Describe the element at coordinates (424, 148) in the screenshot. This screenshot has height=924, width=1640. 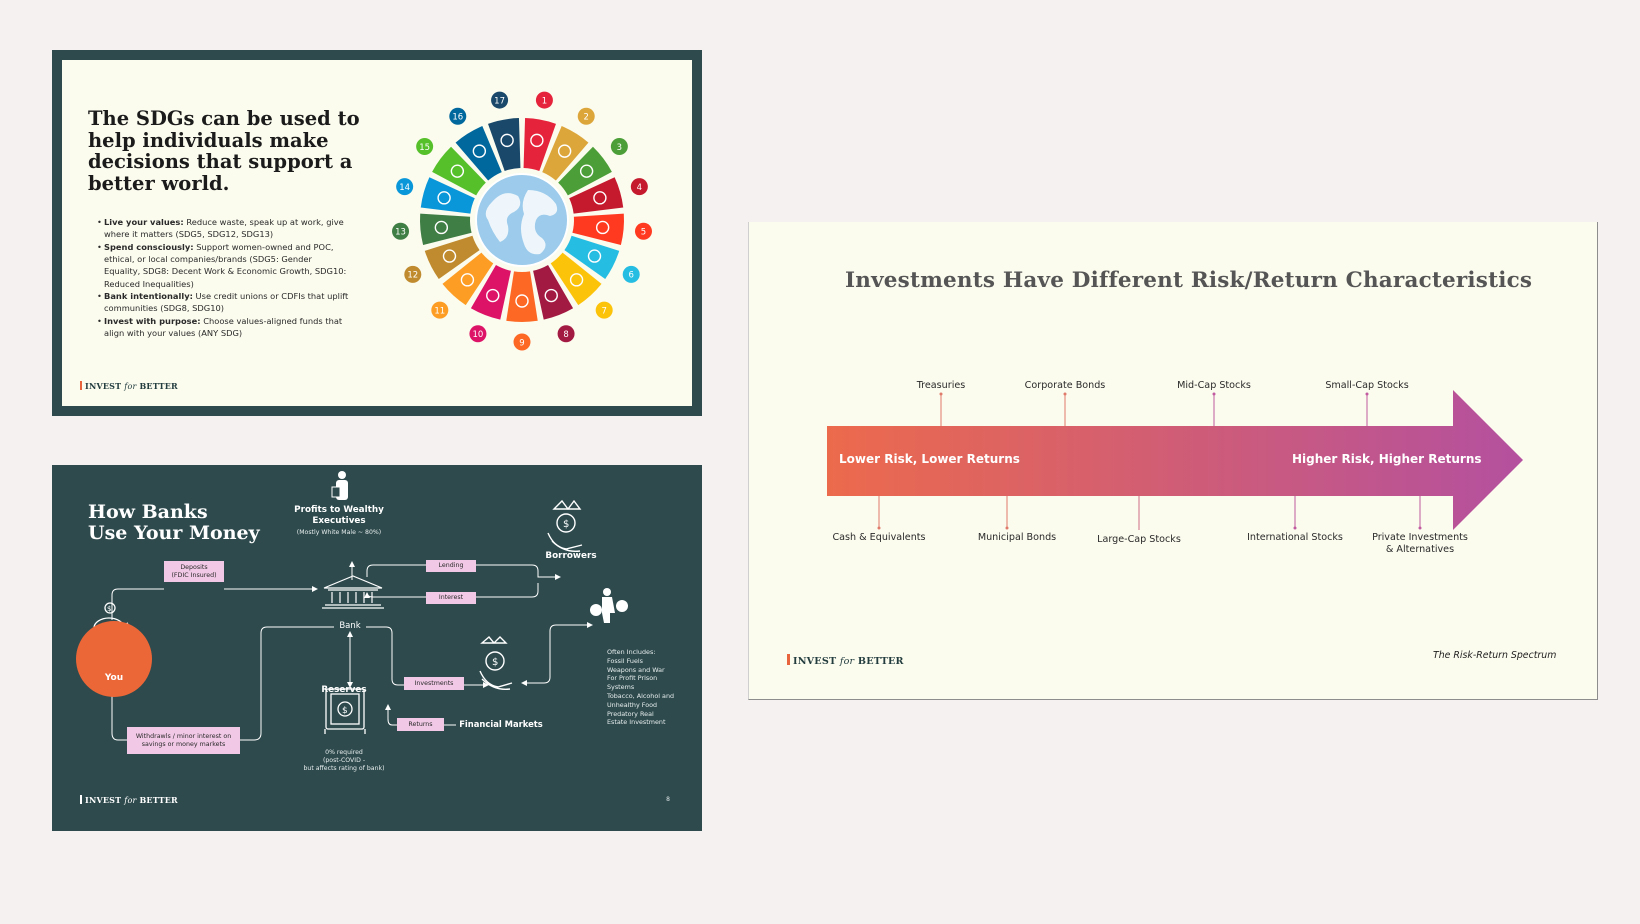
I see `sdg-number-label: 15` at that location.